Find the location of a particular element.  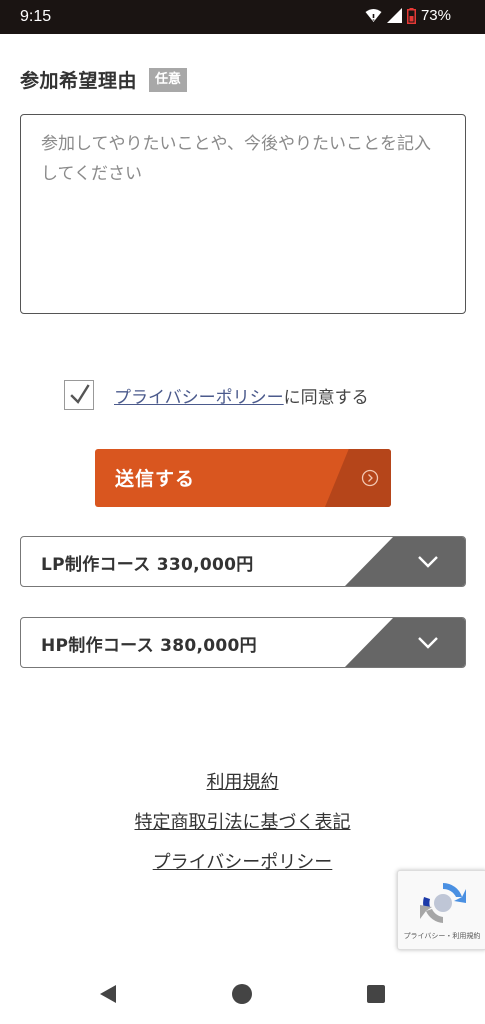

course-accordion-hp: HP制作コース 380,000円 is located at coordinates (243, 642).